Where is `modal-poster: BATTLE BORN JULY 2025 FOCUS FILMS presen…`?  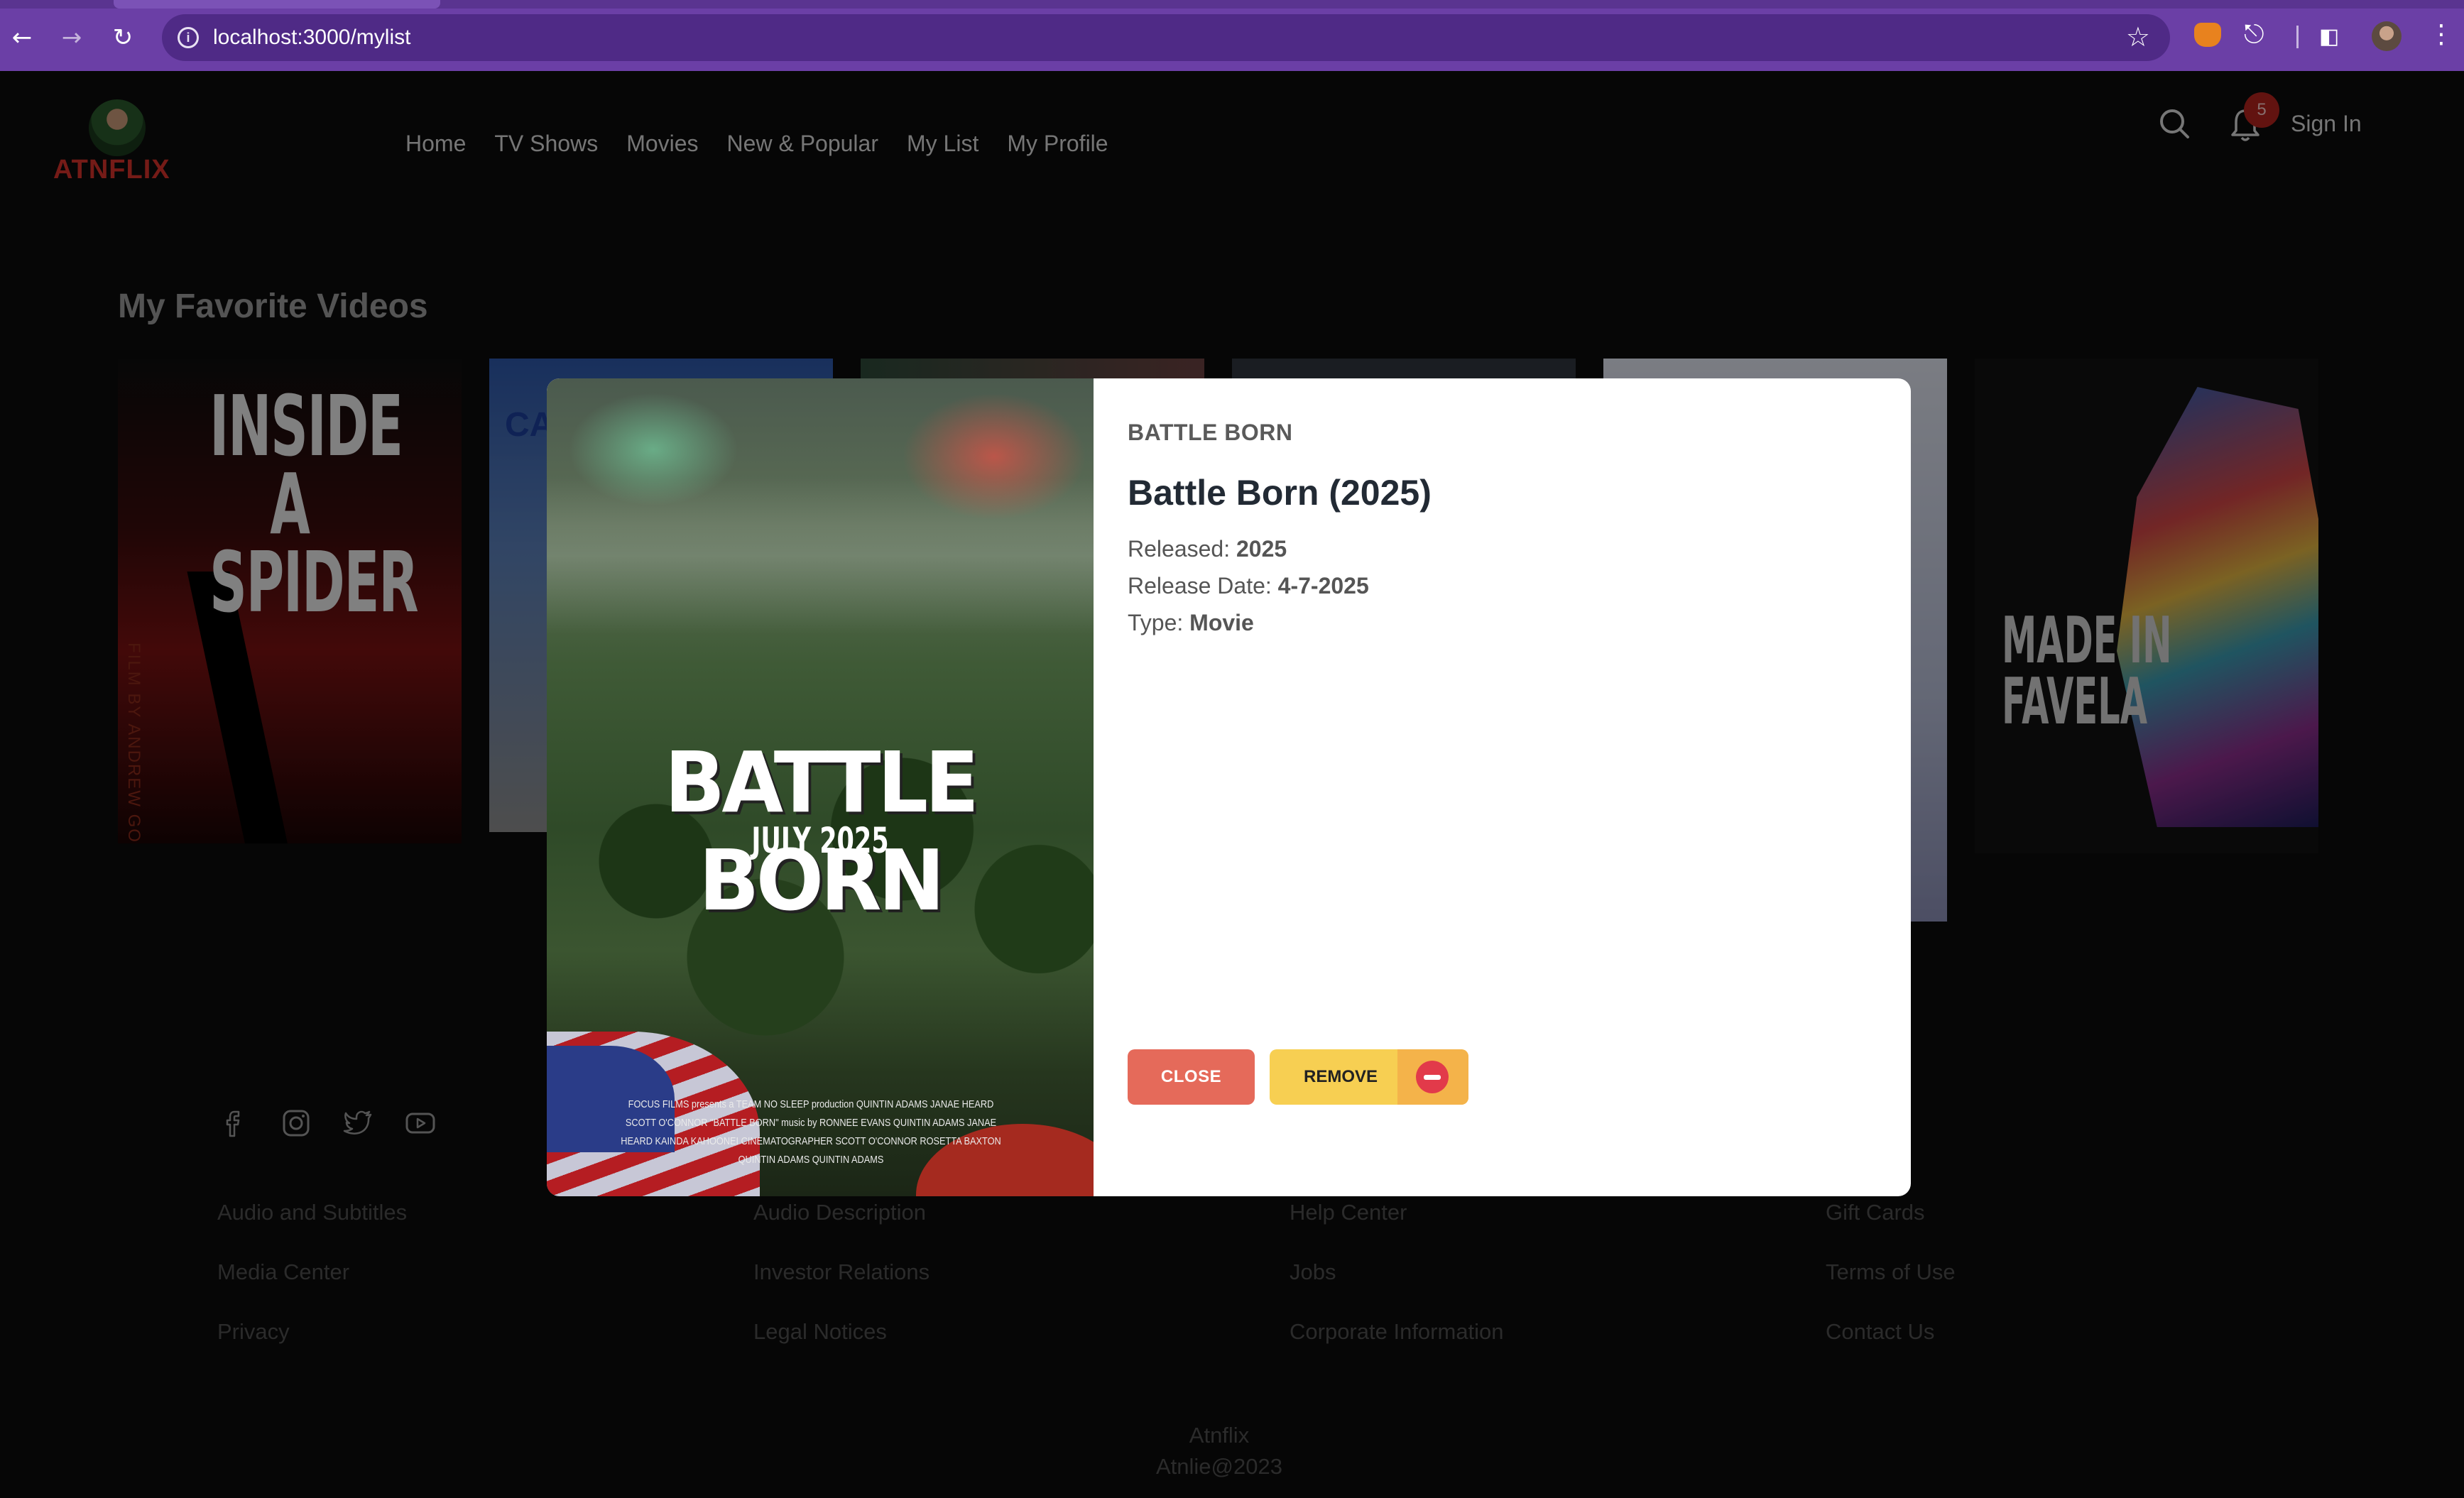
modal-poster: BATTLE BORN JULY 2025 FOCUS FILMS presen… is located at coordinates (821, 787).